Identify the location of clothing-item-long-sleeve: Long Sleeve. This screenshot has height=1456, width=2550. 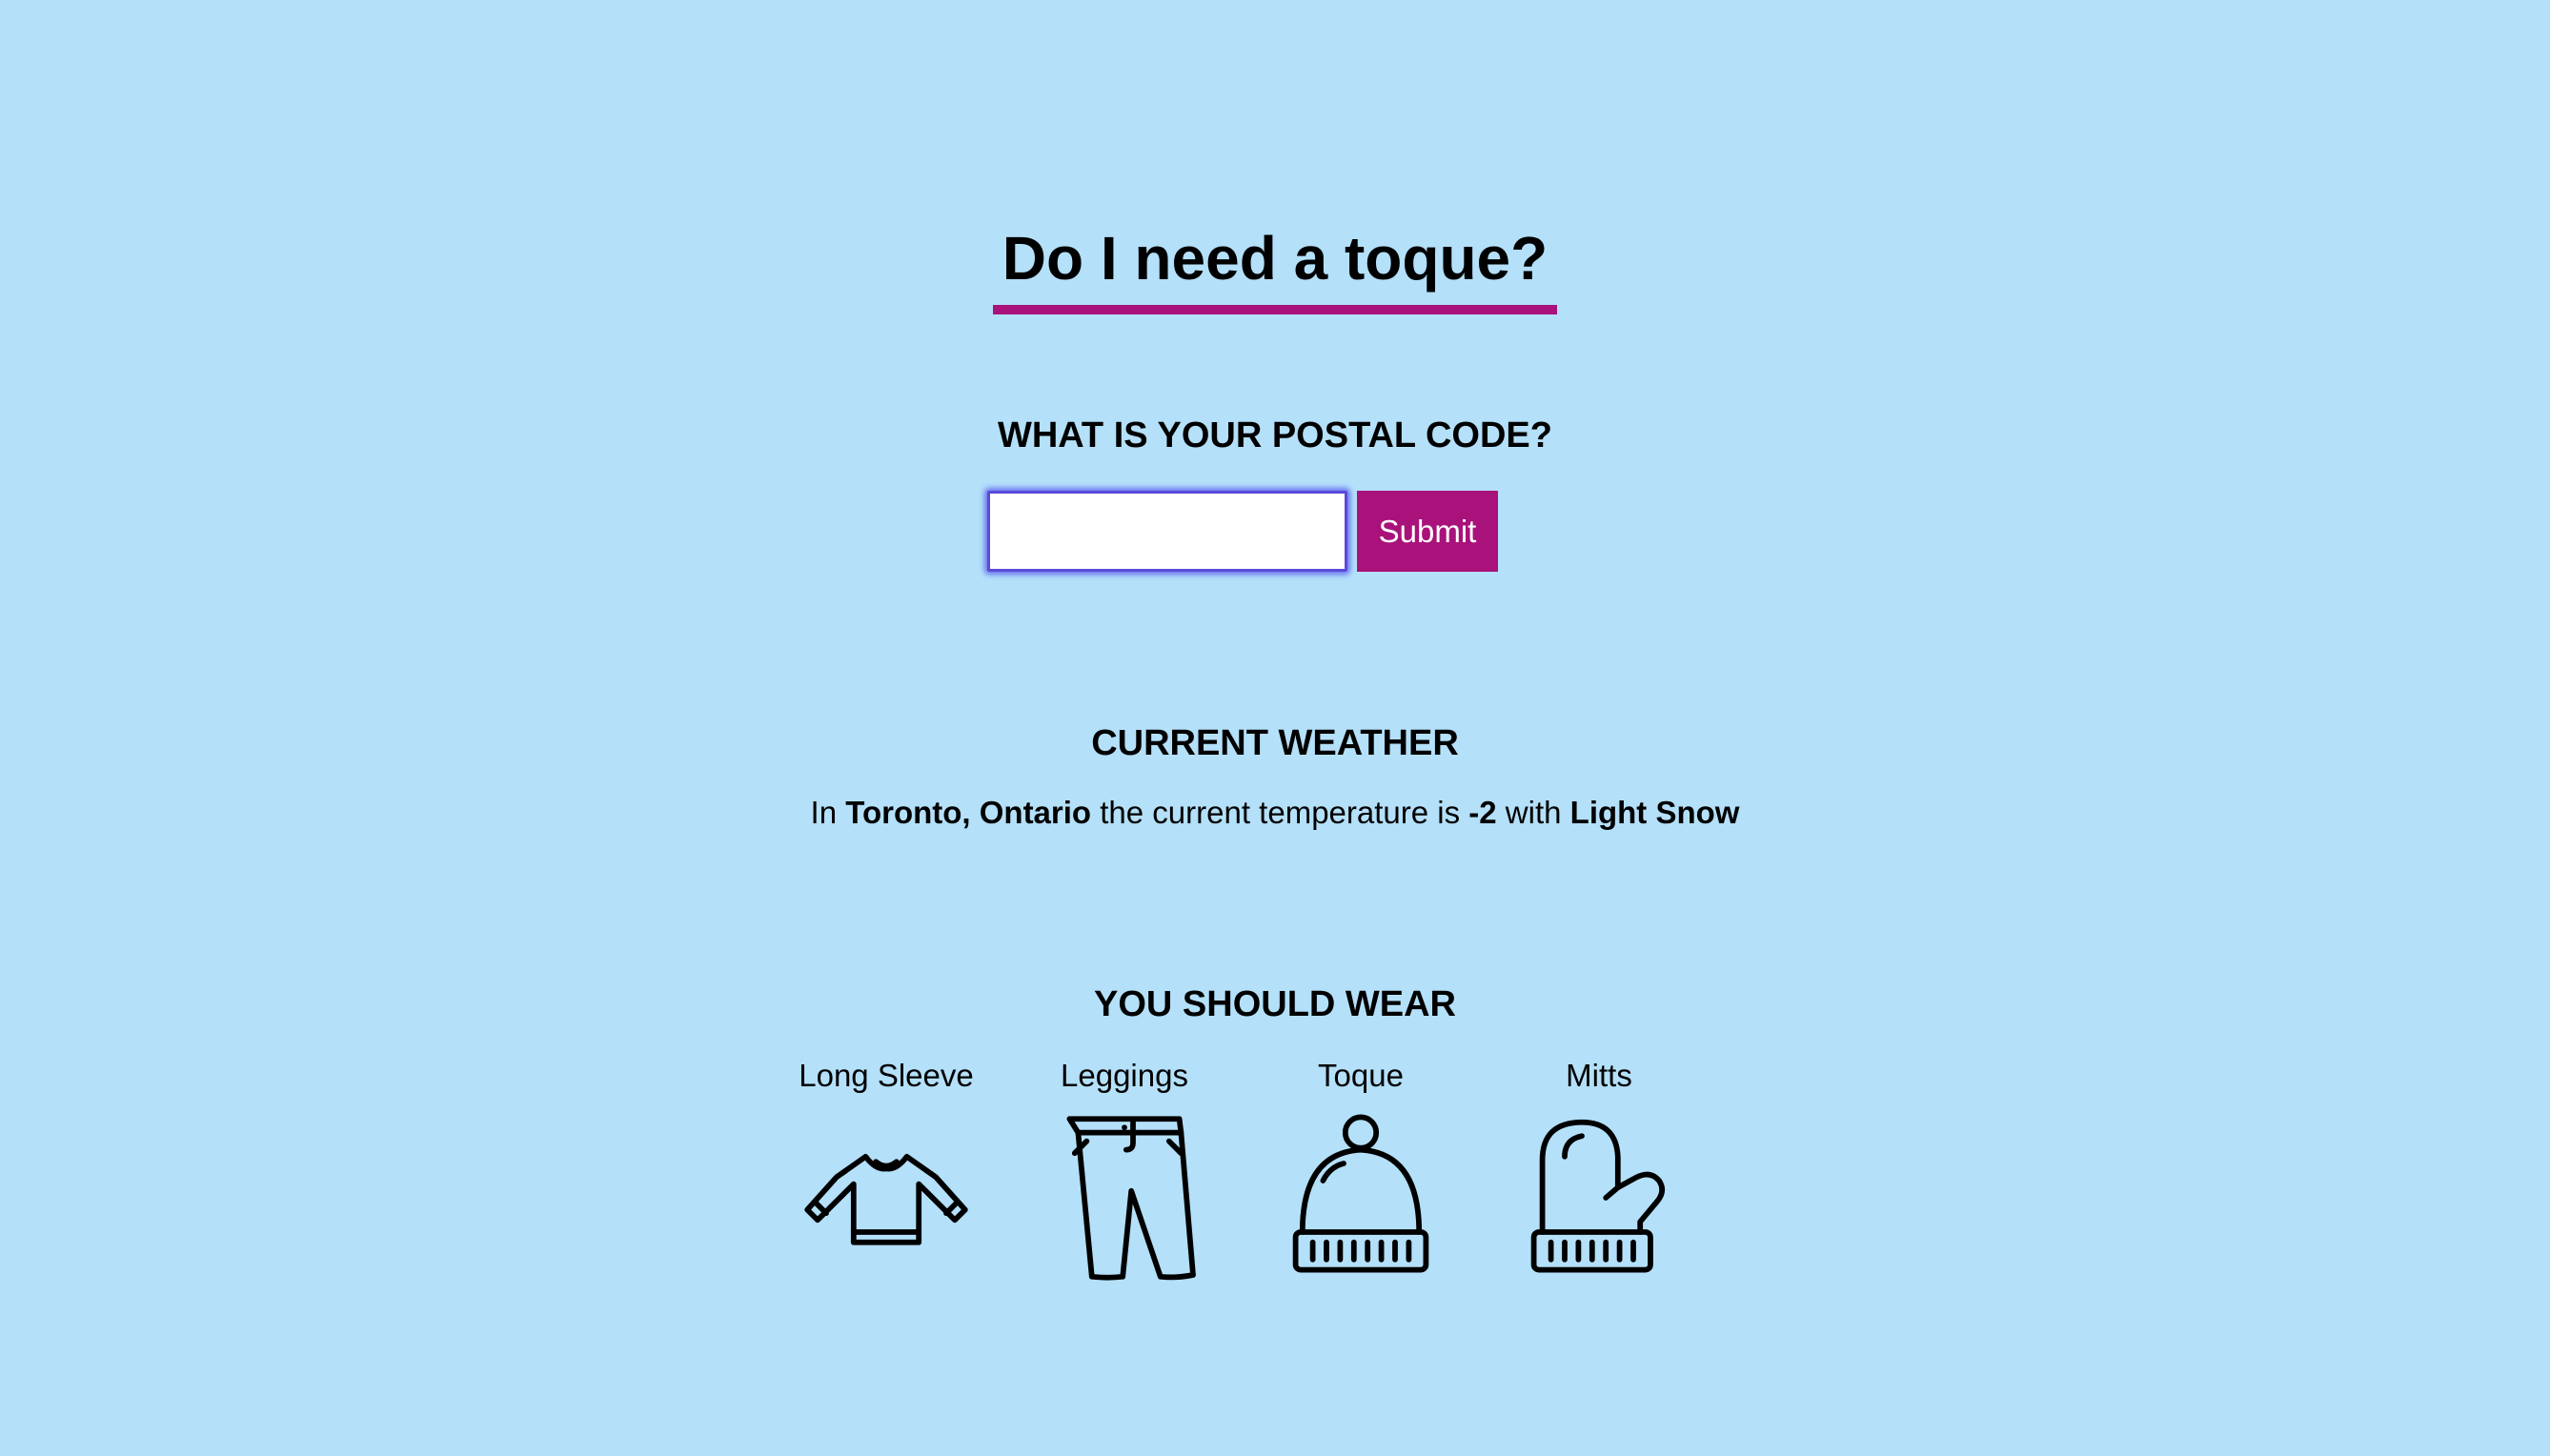
(886, 1170).